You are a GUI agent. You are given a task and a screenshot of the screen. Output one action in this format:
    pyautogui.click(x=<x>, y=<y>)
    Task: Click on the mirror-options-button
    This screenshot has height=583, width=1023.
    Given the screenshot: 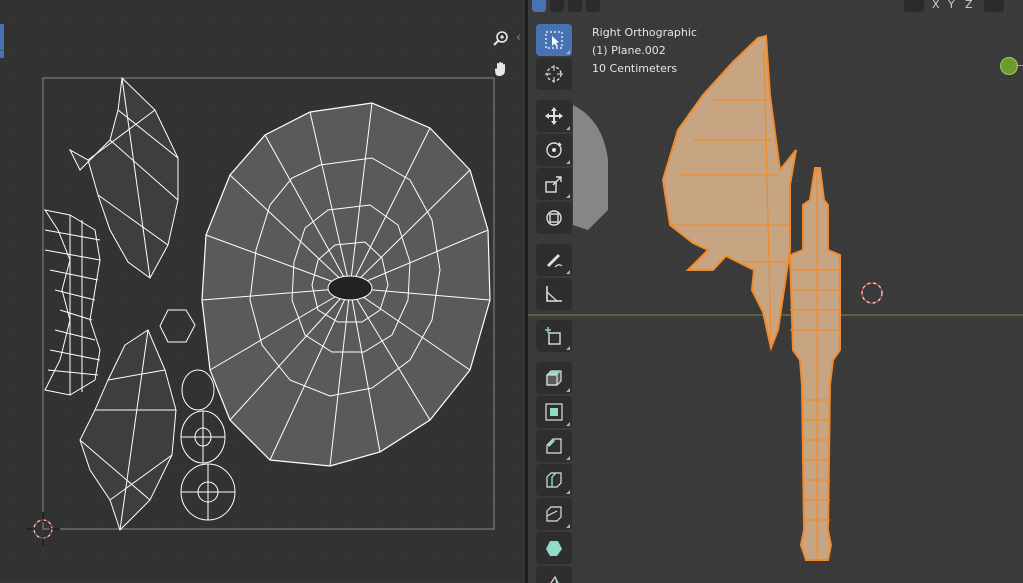 What is the action you would take?
    pyautogui.click(x=914, y=6)
    